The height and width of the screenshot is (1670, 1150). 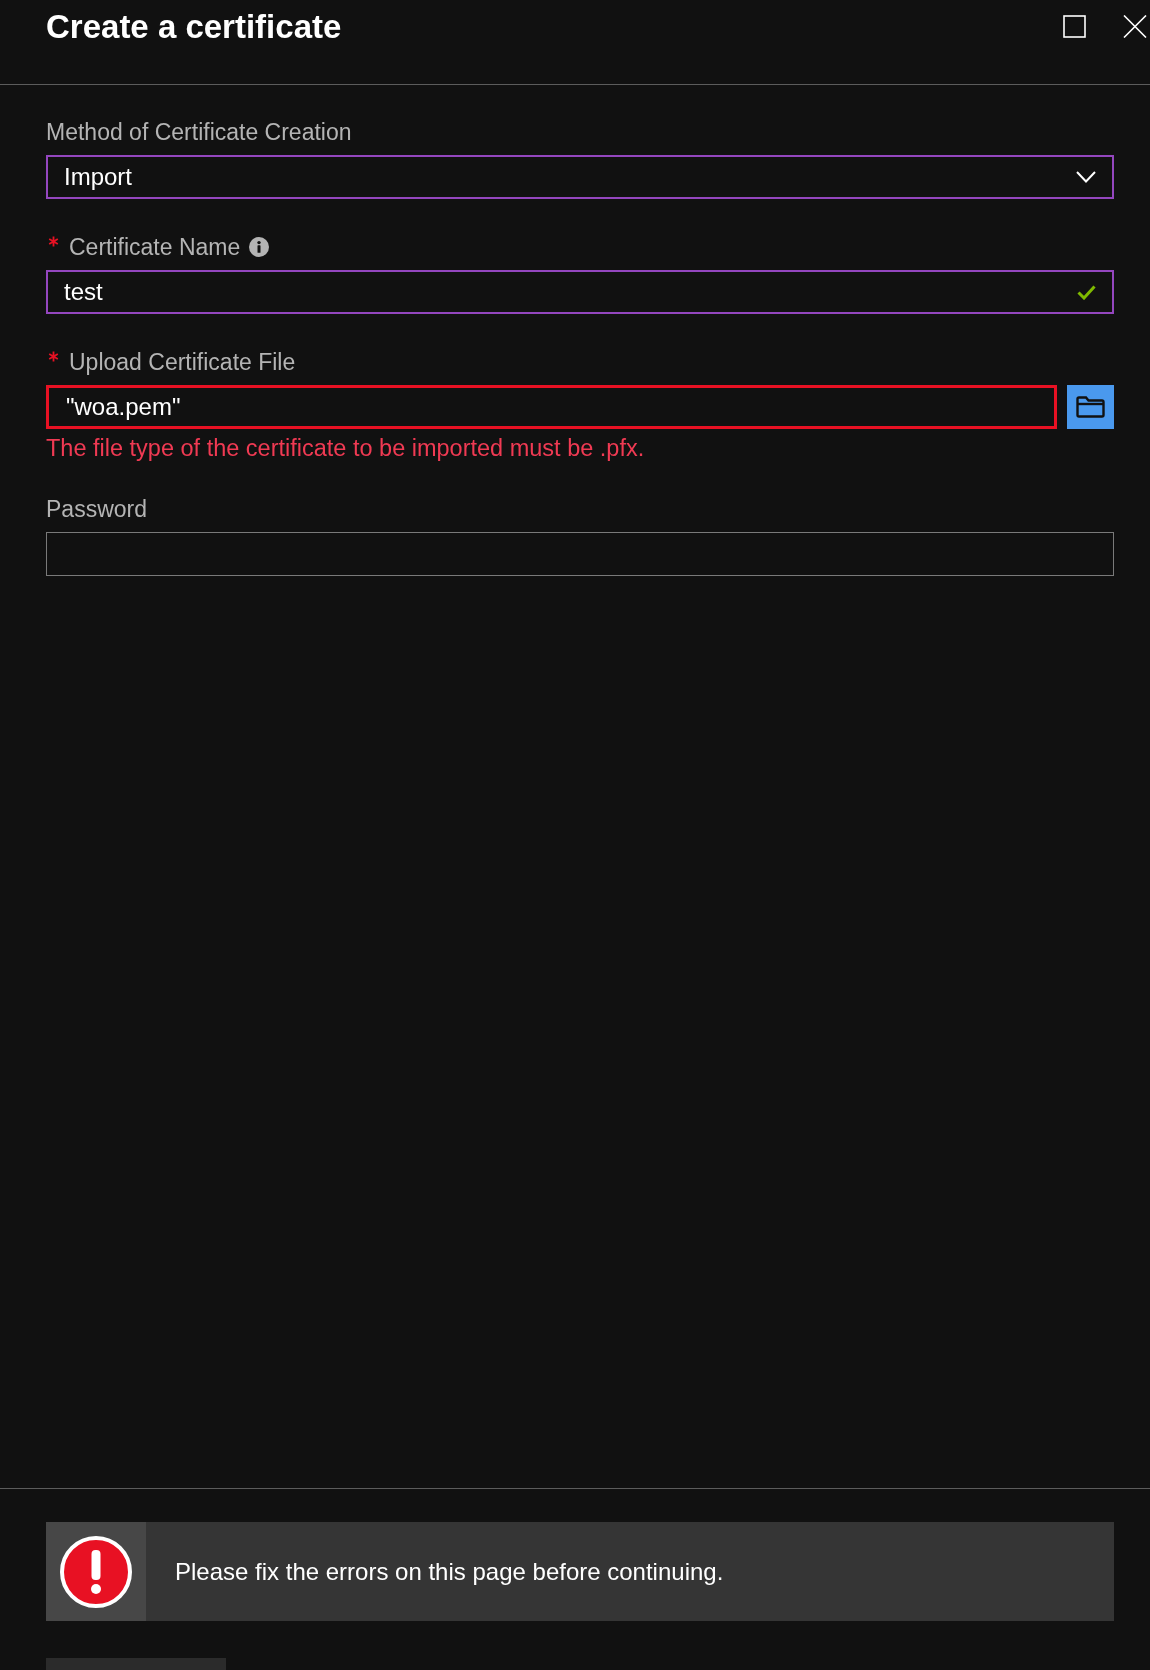 What do you see at coordinates (96, 1571) in the screenshot?
I see `error-icon` at bounding box center [96, 1571].